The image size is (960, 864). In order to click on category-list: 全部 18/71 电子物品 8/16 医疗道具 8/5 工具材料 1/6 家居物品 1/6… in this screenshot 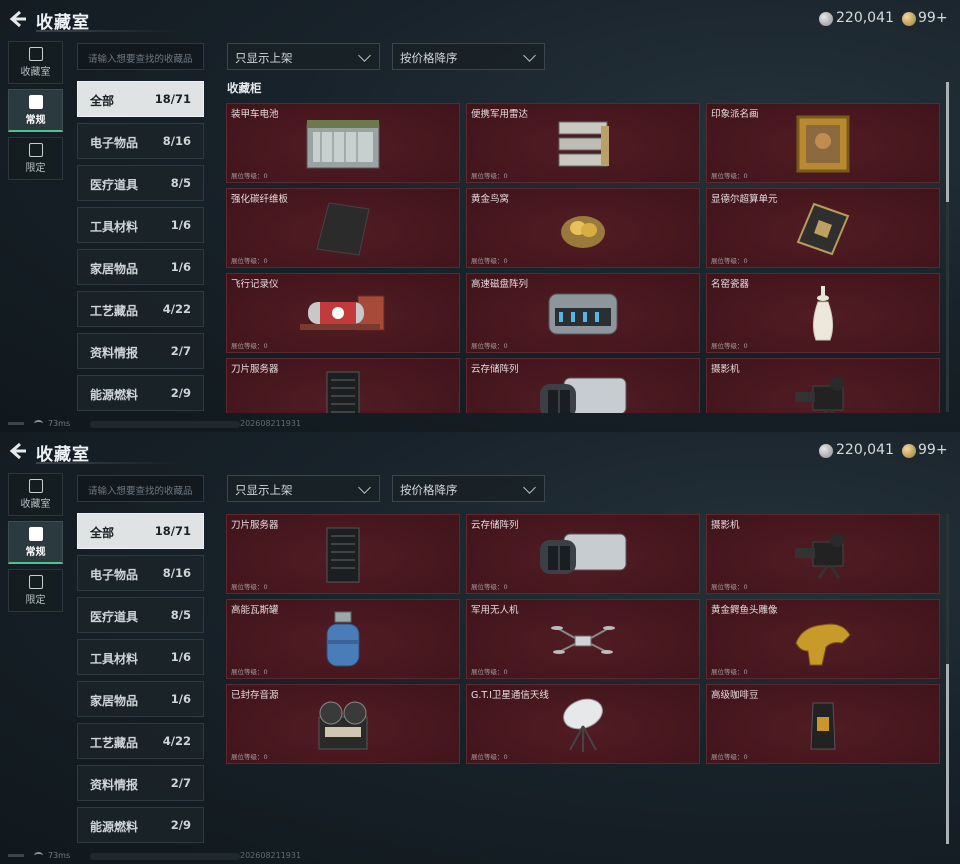, I will do `click(140, 681)`.